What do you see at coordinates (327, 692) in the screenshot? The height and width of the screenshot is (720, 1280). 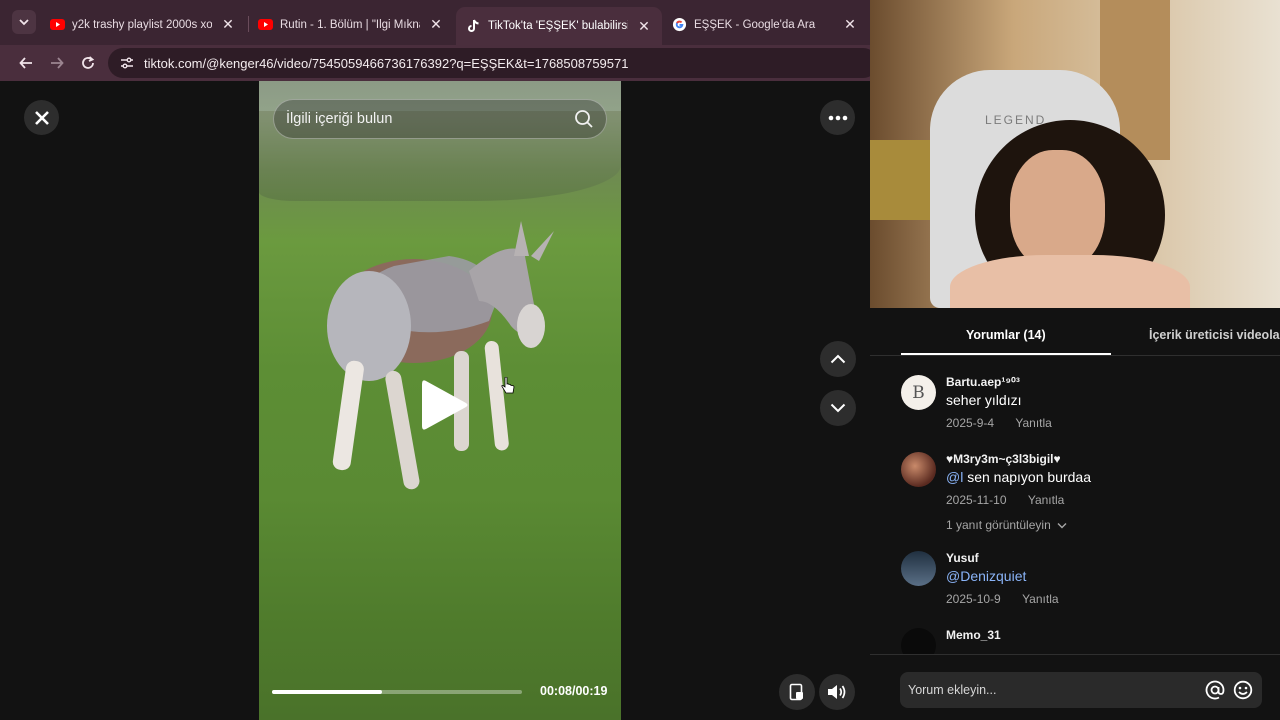 I see `video-progress-fill` at bounding box center [327, 692].